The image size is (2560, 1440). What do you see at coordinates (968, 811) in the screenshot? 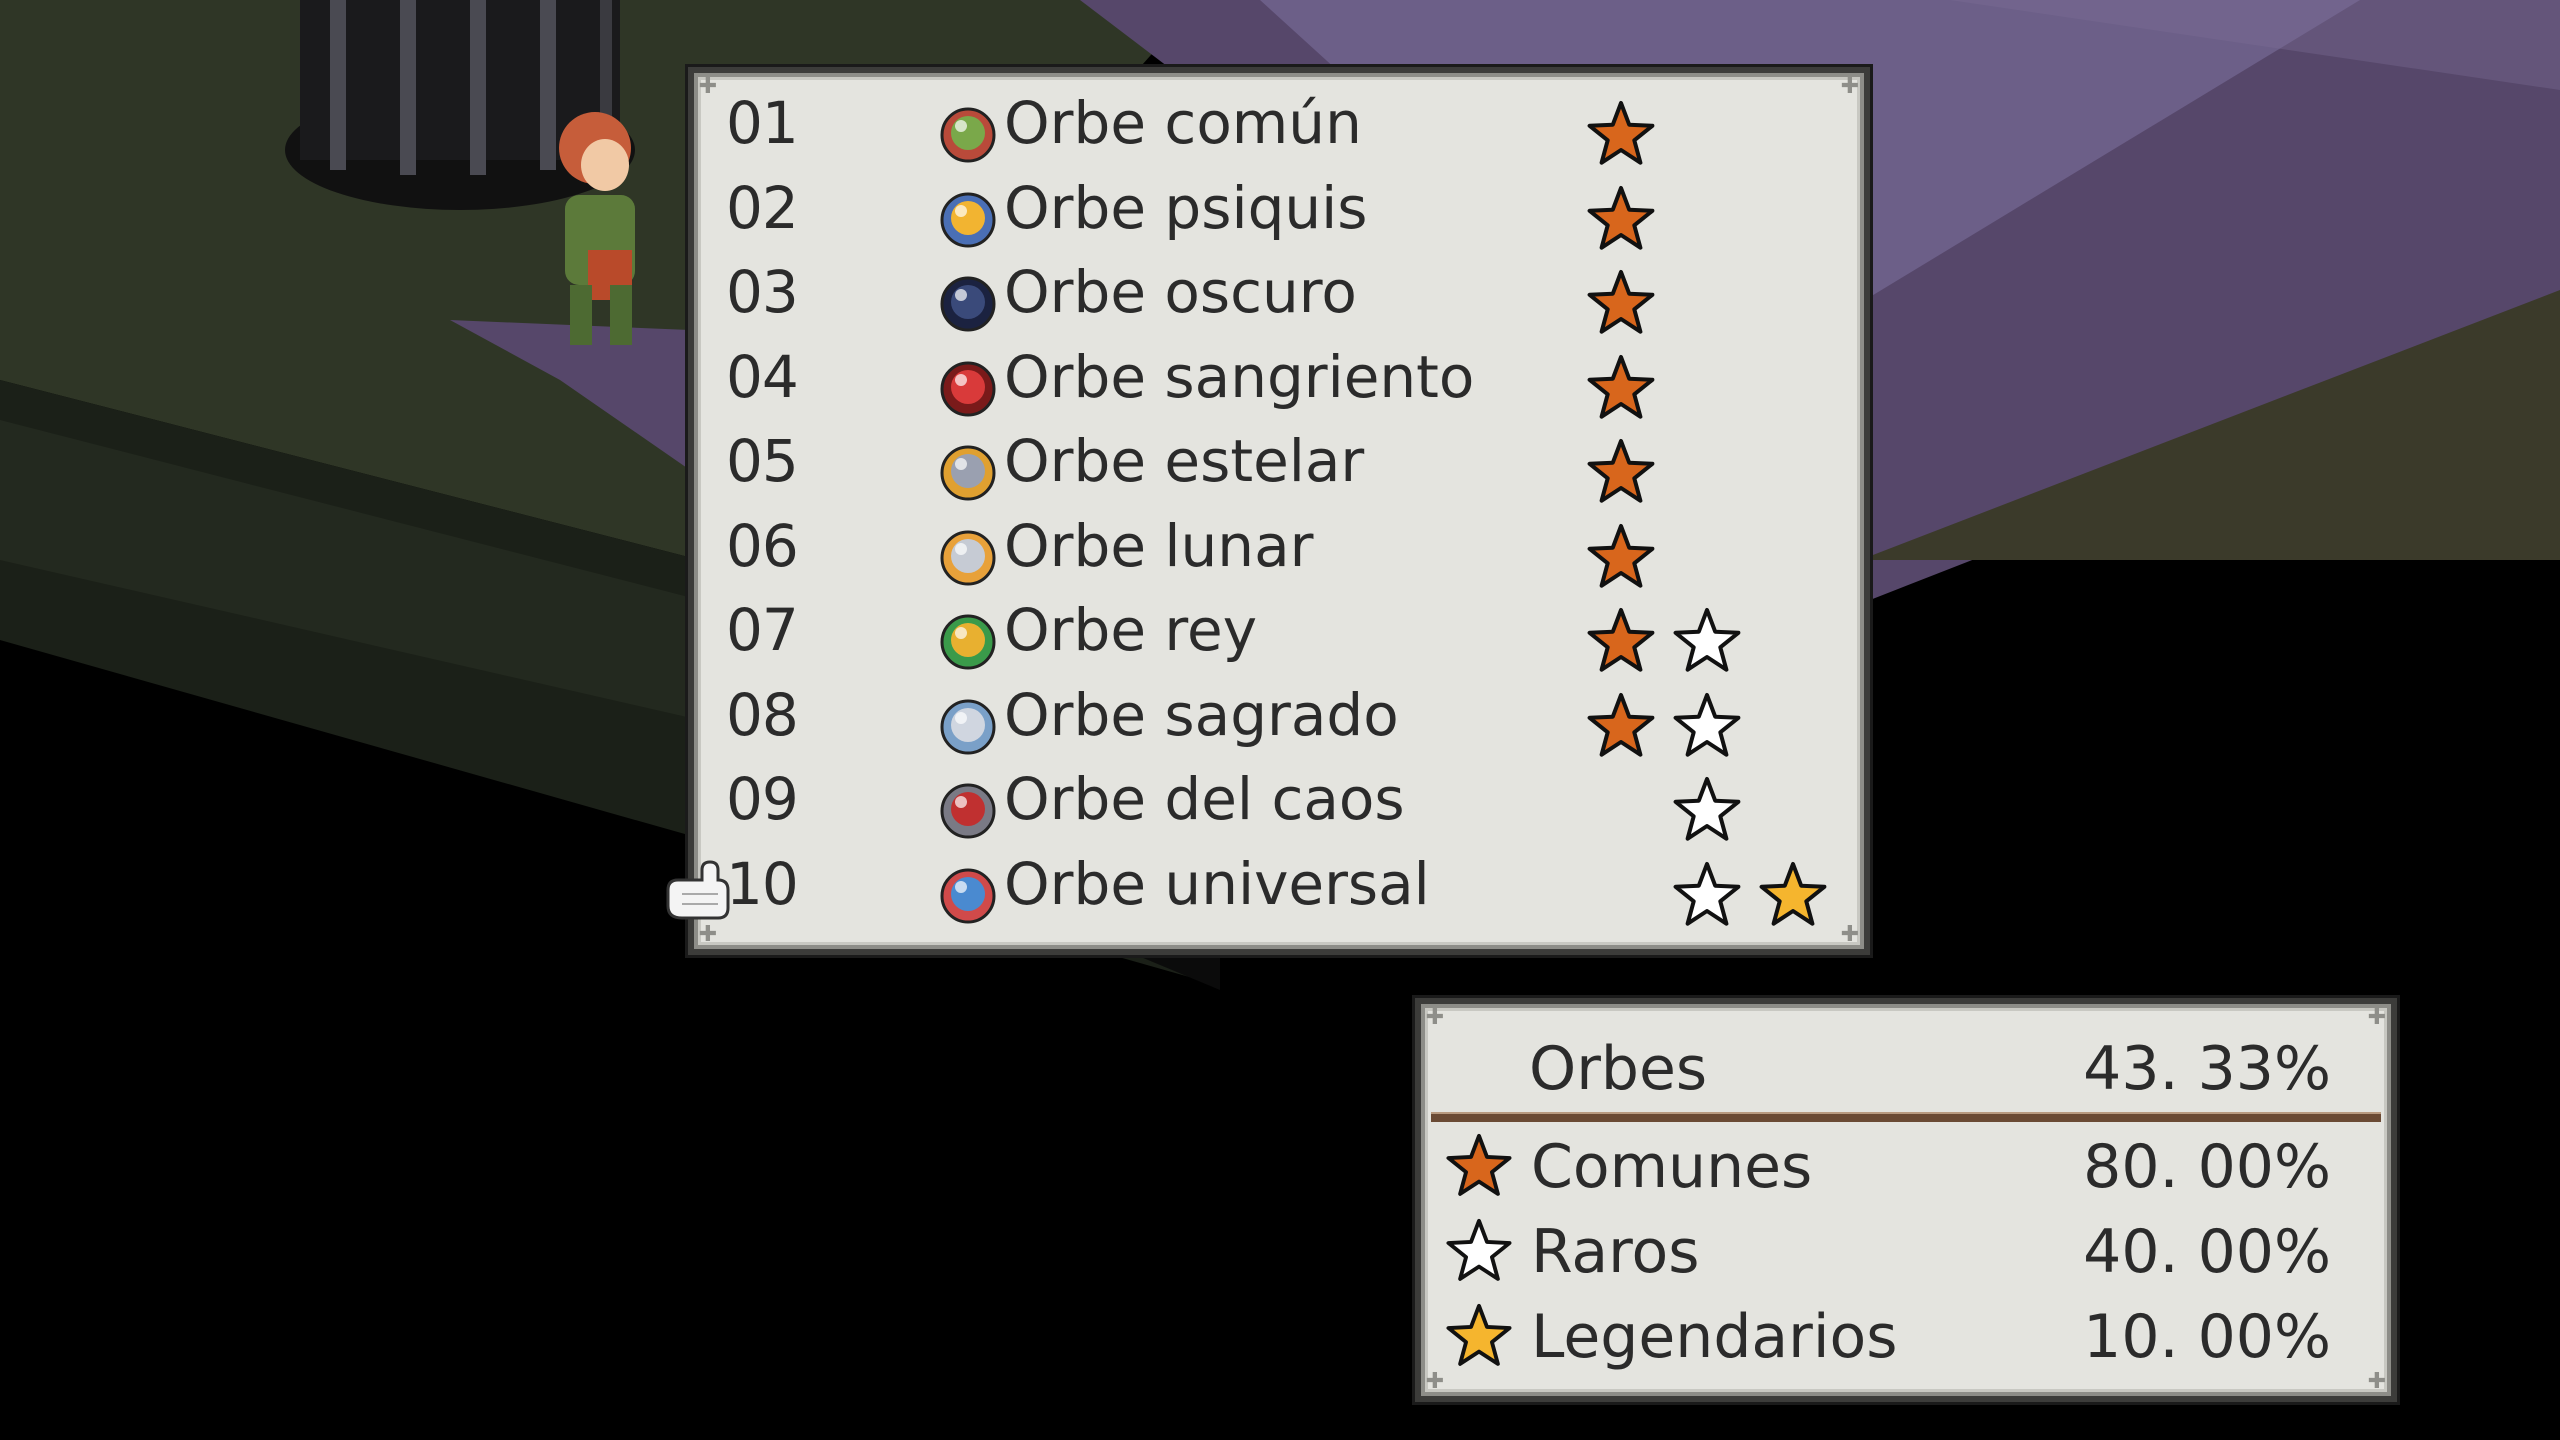
I see `chaos-orb-icon` at bounding box center [968, 811].